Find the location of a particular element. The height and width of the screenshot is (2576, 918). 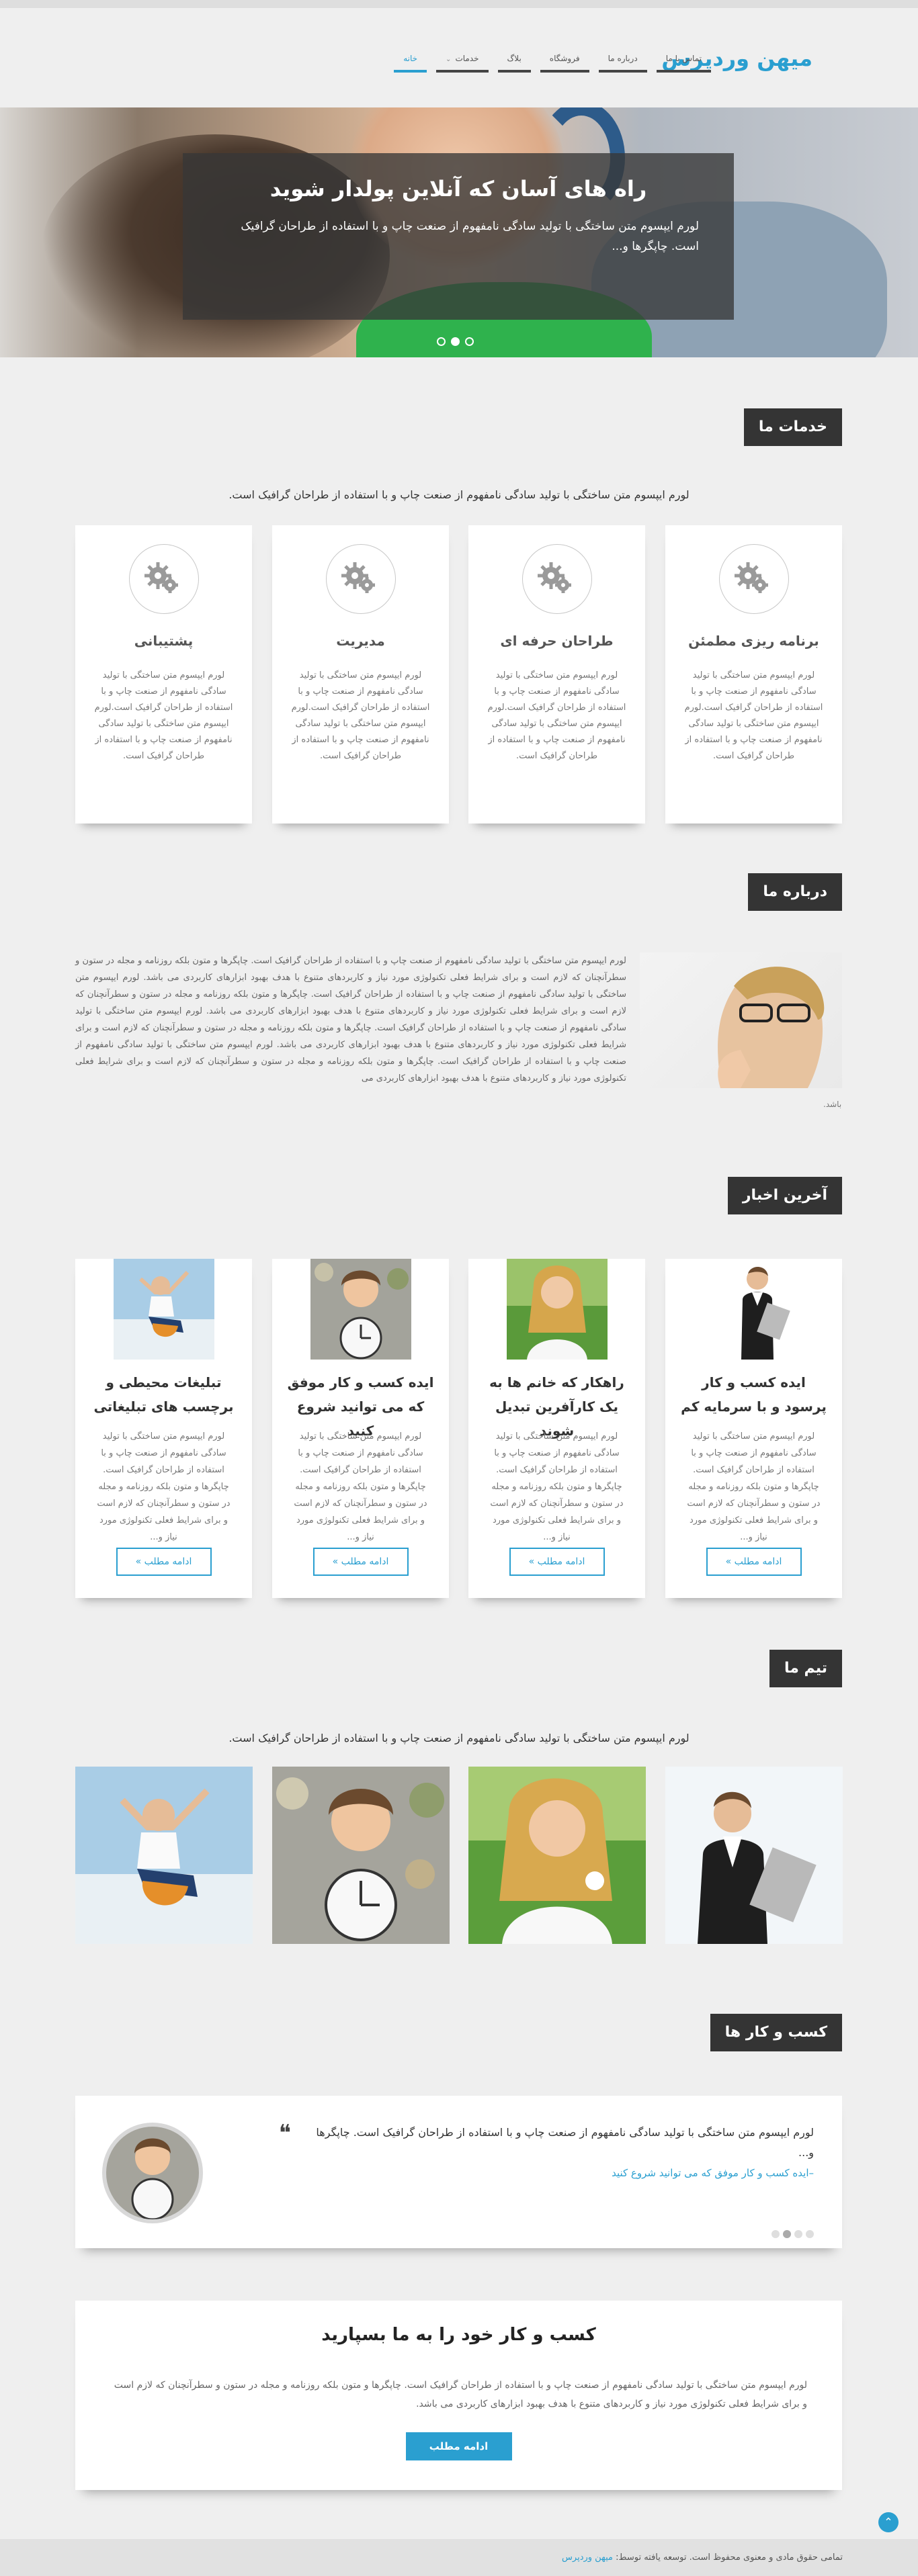

business-title: کسب و کار ها is located at coordinates (776, 2033).